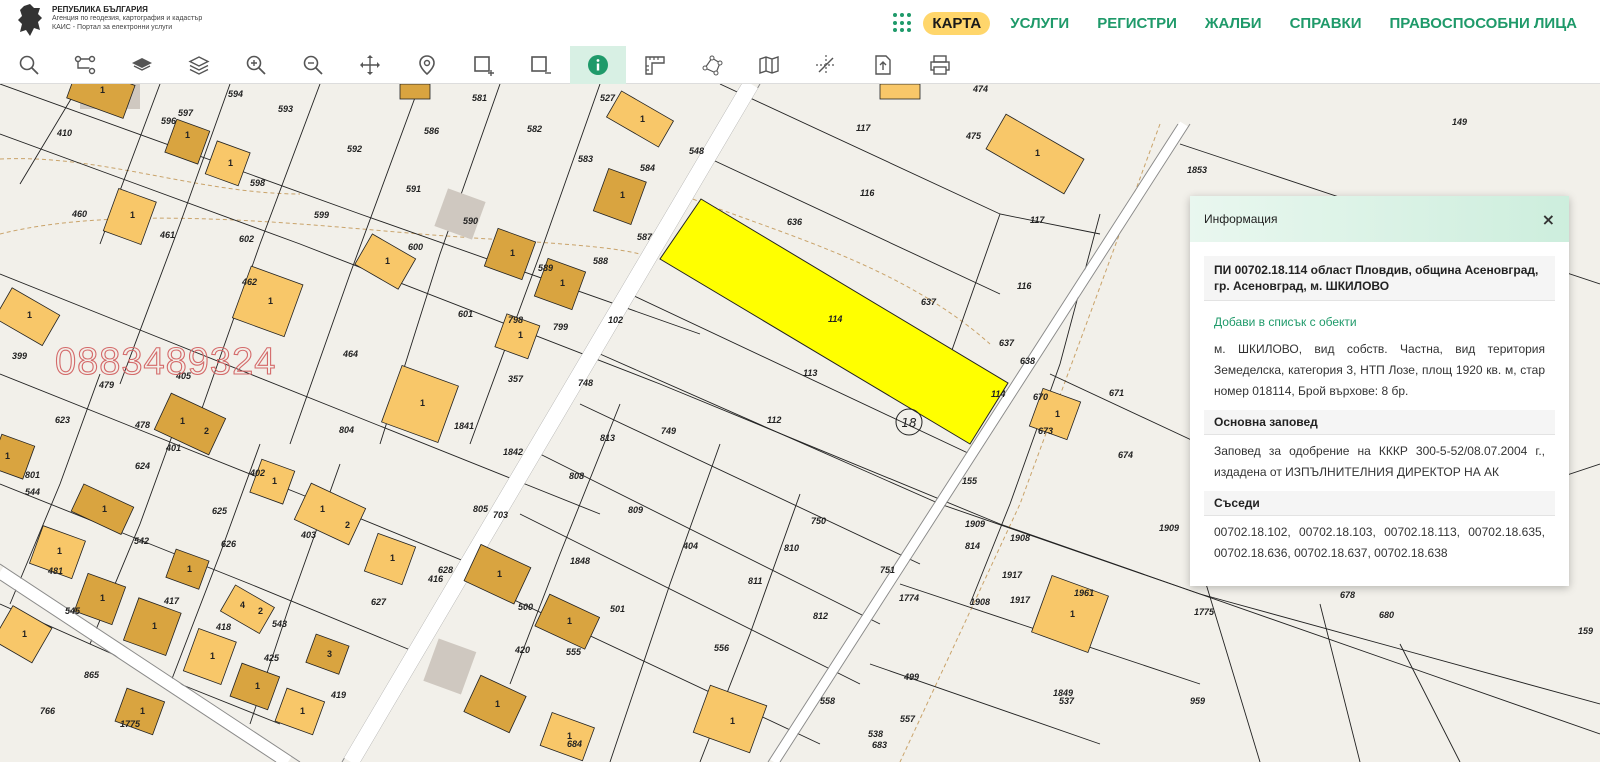 The height and width of the screenshot is (762, 1600). What do you see at coordinates (1379, 322) in the screenshot?
I see `add-to-list-link: Добави в списък с обекти` at bounding box center [1379, 322].